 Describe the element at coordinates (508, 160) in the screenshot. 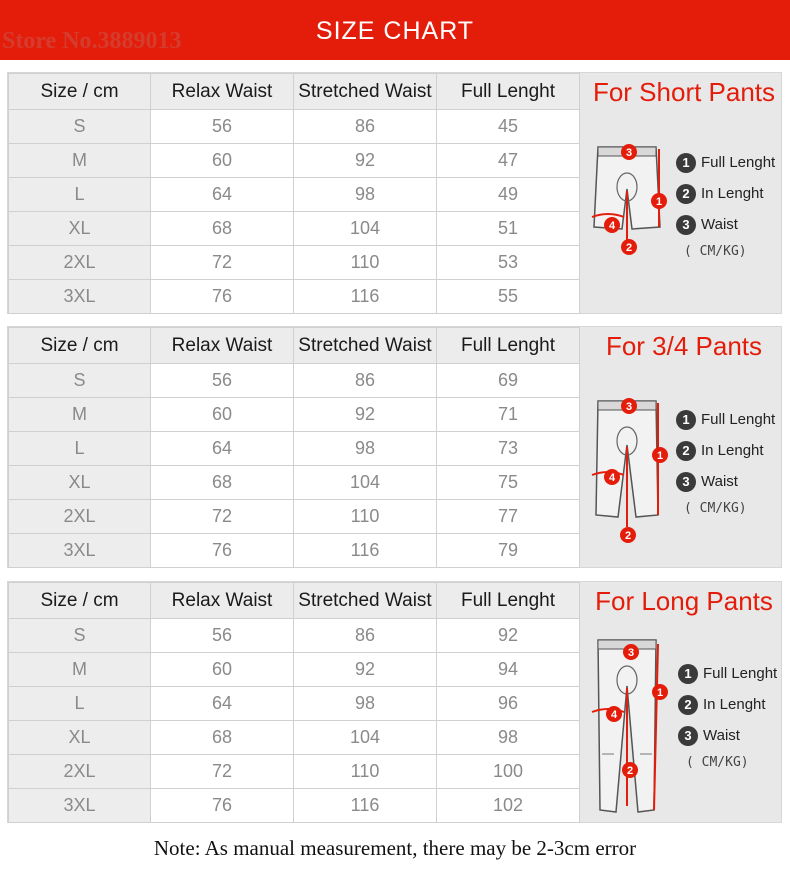

I see `full-length-cell: 47` at that location.